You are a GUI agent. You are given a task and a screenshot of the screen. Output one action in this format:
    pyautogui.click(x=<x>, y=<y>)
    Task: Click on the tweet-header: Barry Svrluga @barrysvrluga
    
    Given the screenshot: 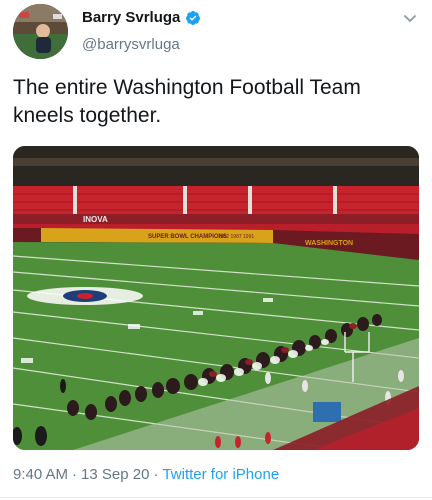 What is the action you would take?
    pyautogui.click(x=216, y=30)
    